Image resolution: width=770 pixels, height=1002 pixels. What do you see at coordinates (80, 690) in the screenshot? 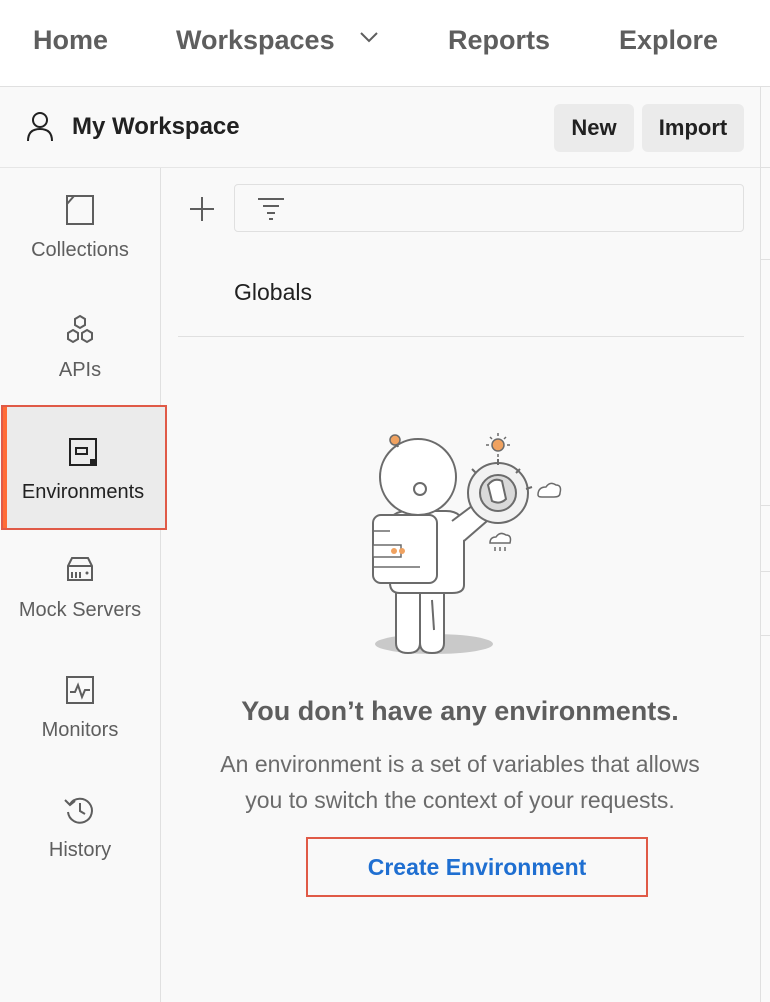
I see `monitors-icon` at bounding box center [80, 690].